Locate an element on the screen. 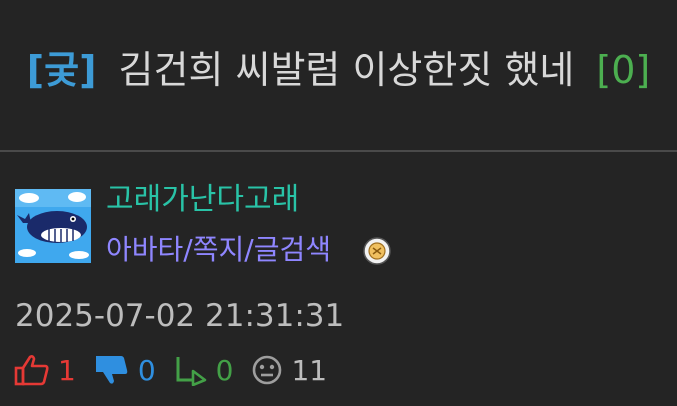 This screenshot has height=406, width=677. message-link: 쪽지 is located at coordinates (219, 249).